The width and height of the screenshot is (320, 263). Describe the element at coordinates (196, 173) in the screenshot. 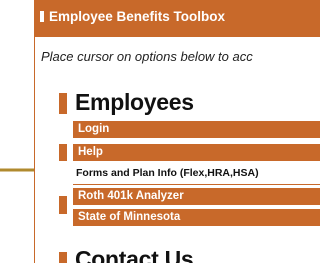

I see `menu-item-forms-and-plan-info: Forms and Plan Info (Flex,HRA,HSA)` at that location.